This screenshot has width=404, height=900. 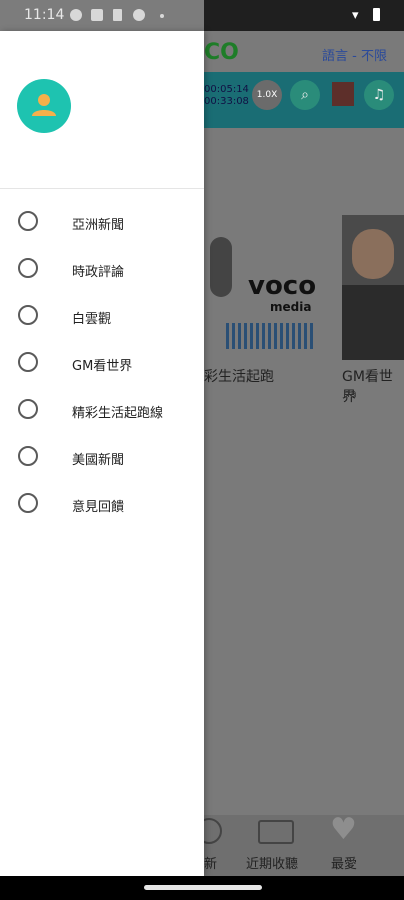 What do you see at coordinates (98, 225) in the screenshot?
I see `menu-item-label: 亞洲新聞` at bounding box center [98, 225].